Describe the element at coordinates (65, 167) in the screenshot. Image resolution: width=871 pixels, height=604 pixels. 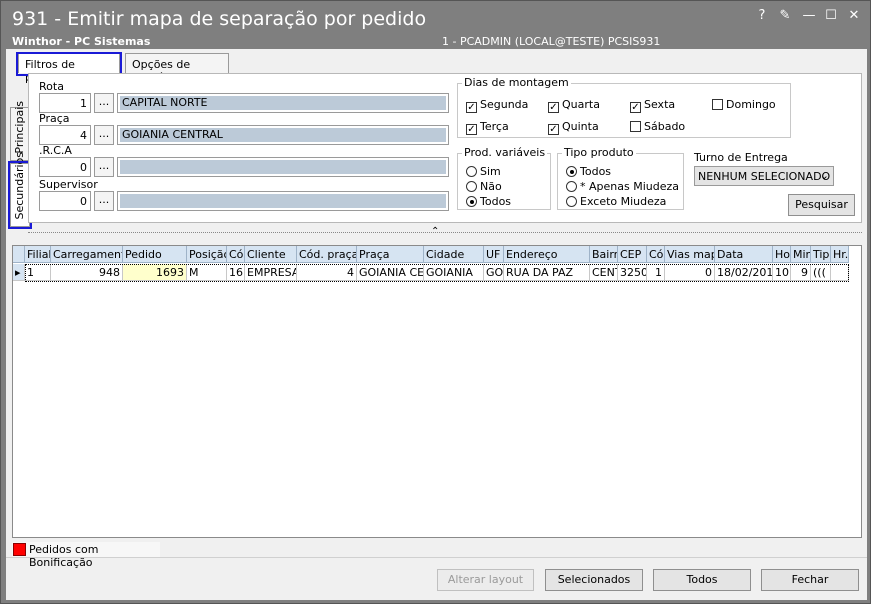
I see `rca-input: 0` at that location.